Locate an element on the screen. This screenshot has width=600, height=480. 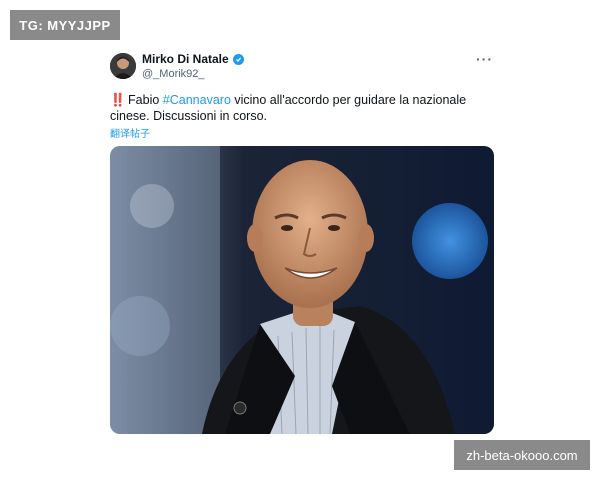
watermark-top-left: TG: MYYJJPP is located at coordinates (65, 25).